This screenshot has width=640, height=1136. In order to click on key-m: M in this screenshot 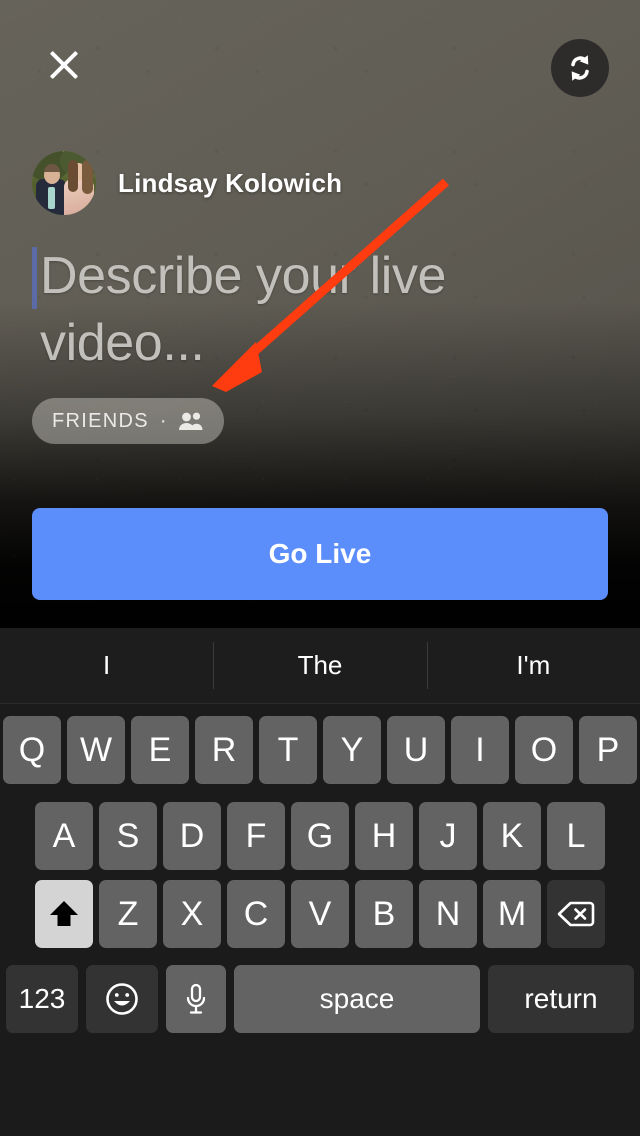, I will do `click(512, 914)`.